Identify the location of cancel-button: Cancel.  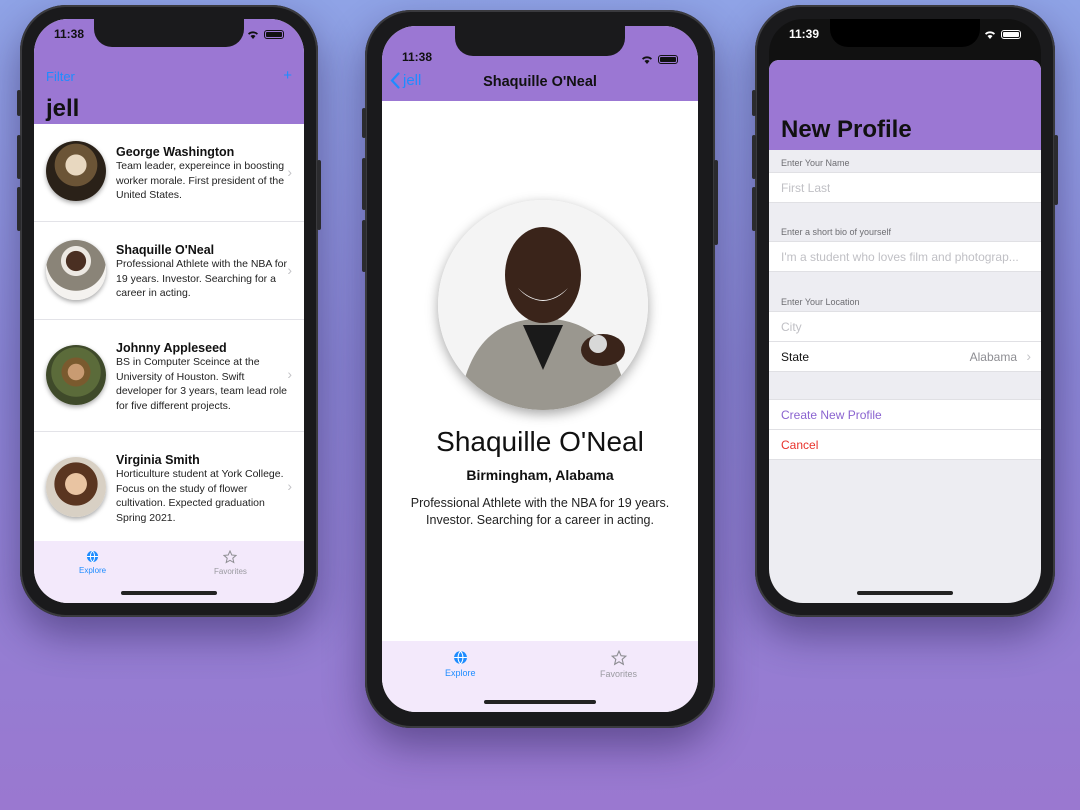
(905, 444).